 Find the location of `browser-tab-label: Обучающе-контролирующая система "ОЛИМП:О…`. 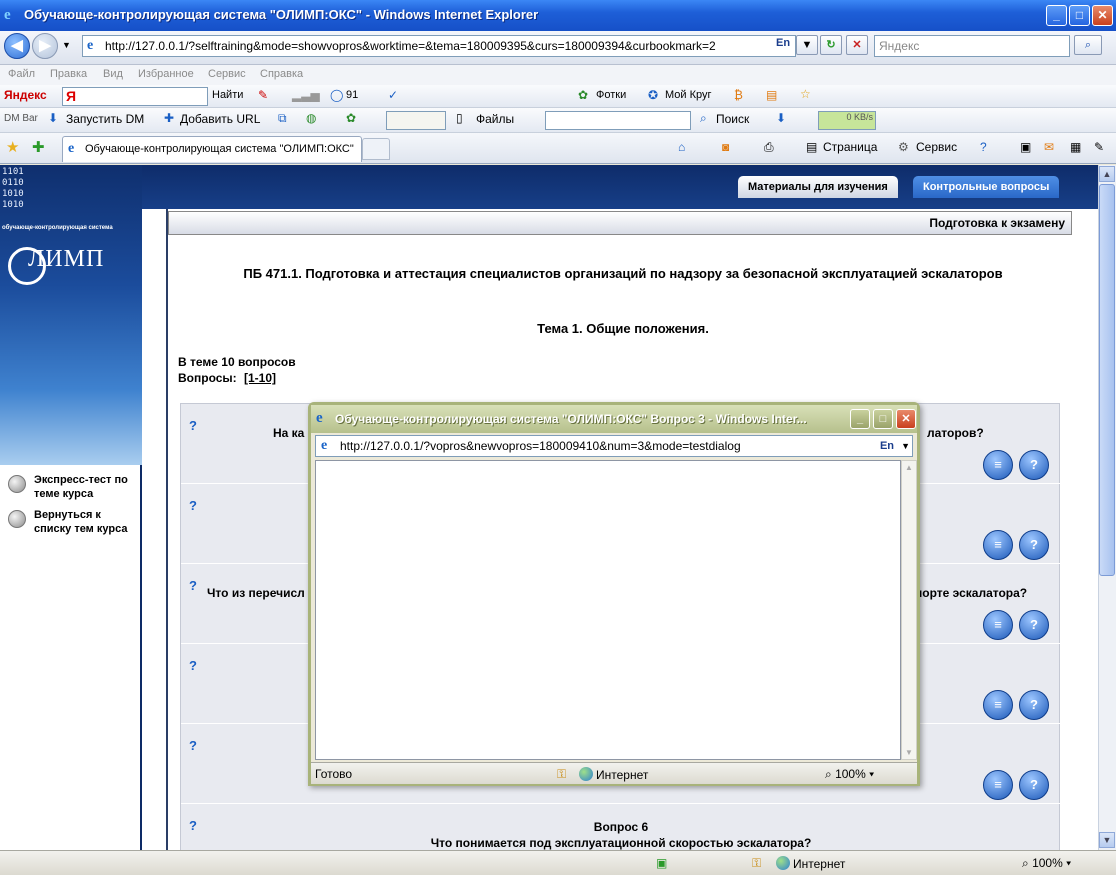

browser-tab-label: Обучающе-контролирующая система "ОЛИМП:О… is located at coordinates (219, 149).